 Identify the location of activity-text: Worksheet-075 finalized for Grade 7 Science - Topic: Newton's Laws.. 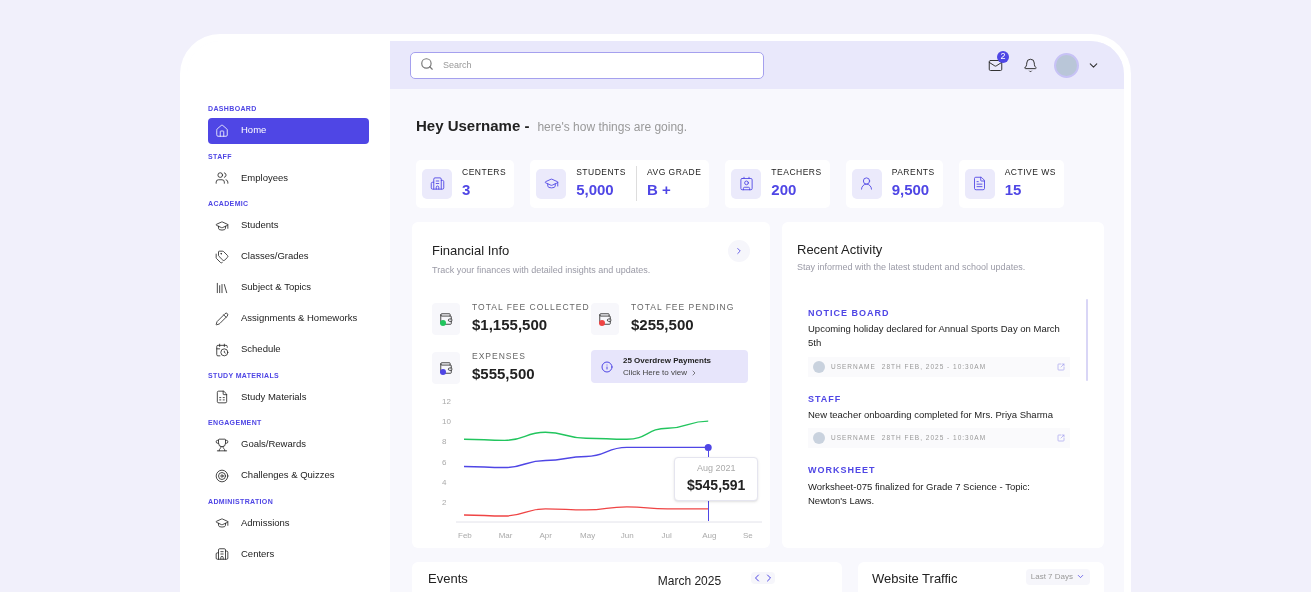
(919, 493).